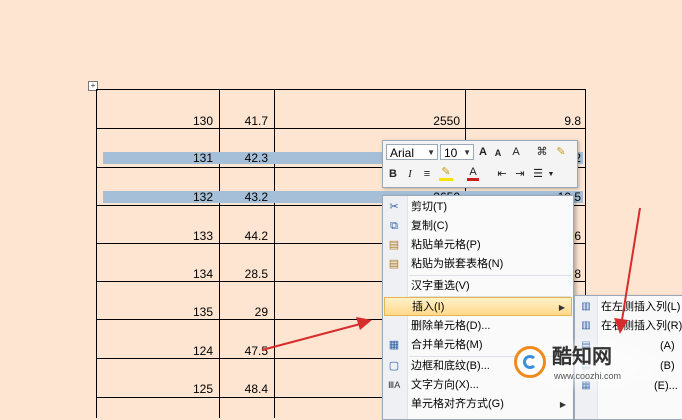  I want to click on watermark-url: www.coozhi.com, so click(588, 376).